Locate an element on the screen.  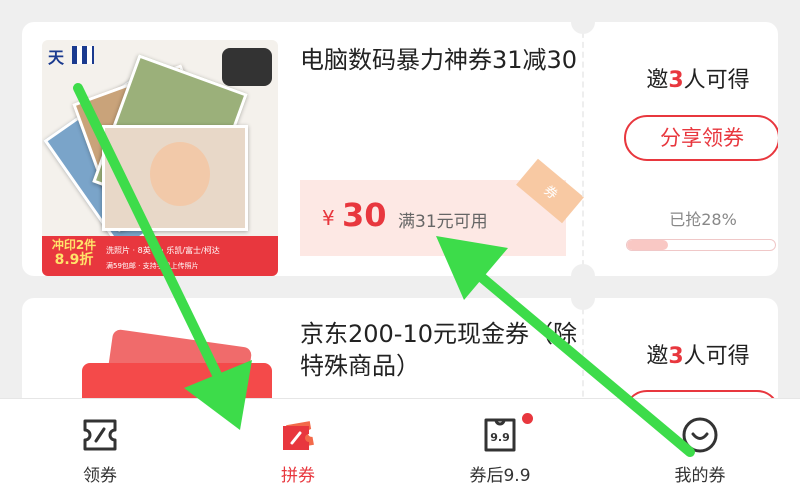
svg-text: 9.9 is located at coordinates (500, 437).